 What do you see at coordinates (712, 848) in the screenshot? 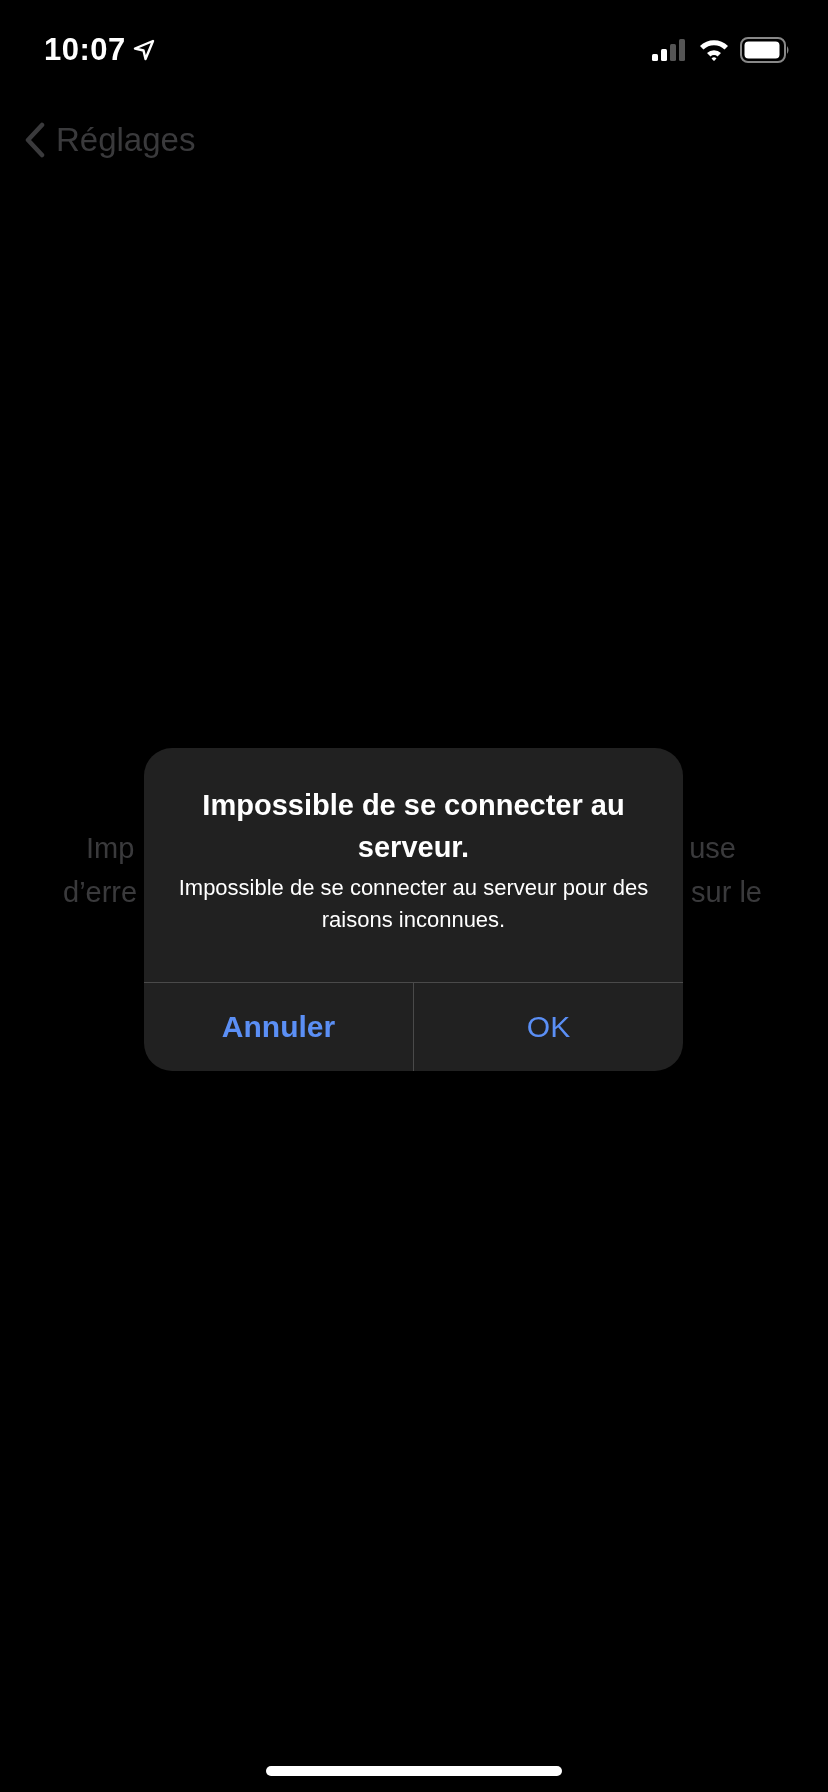
I see `background-text: use` at bounding box center [712, 848].